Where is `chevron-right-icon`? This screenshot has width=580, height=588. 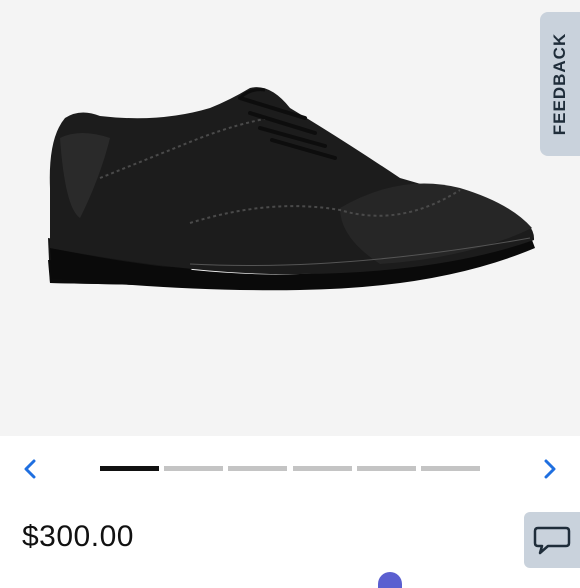
chevron-right-icon is located at coordinates (550, 469).